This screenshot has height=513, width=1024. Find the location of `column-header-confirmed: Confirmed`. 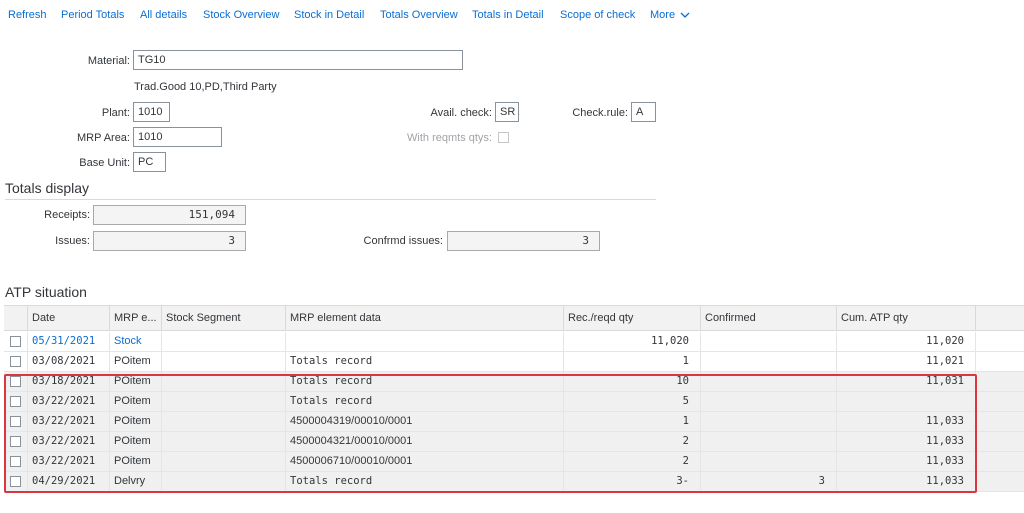

column-header-confirmed: Confirmed is located at coordinates (769, 318).